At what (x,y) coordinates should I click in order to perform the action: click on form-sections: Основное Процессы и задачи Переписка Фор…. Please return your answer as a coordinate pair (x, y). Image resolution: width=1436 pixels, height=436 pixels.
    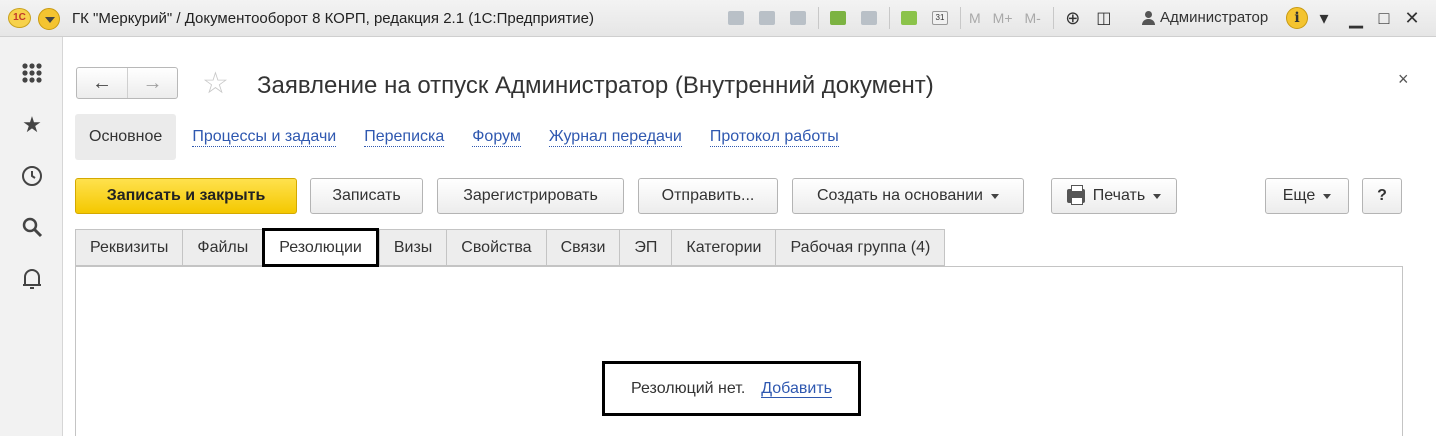
    Looking at the image, I should click on (457, 137).